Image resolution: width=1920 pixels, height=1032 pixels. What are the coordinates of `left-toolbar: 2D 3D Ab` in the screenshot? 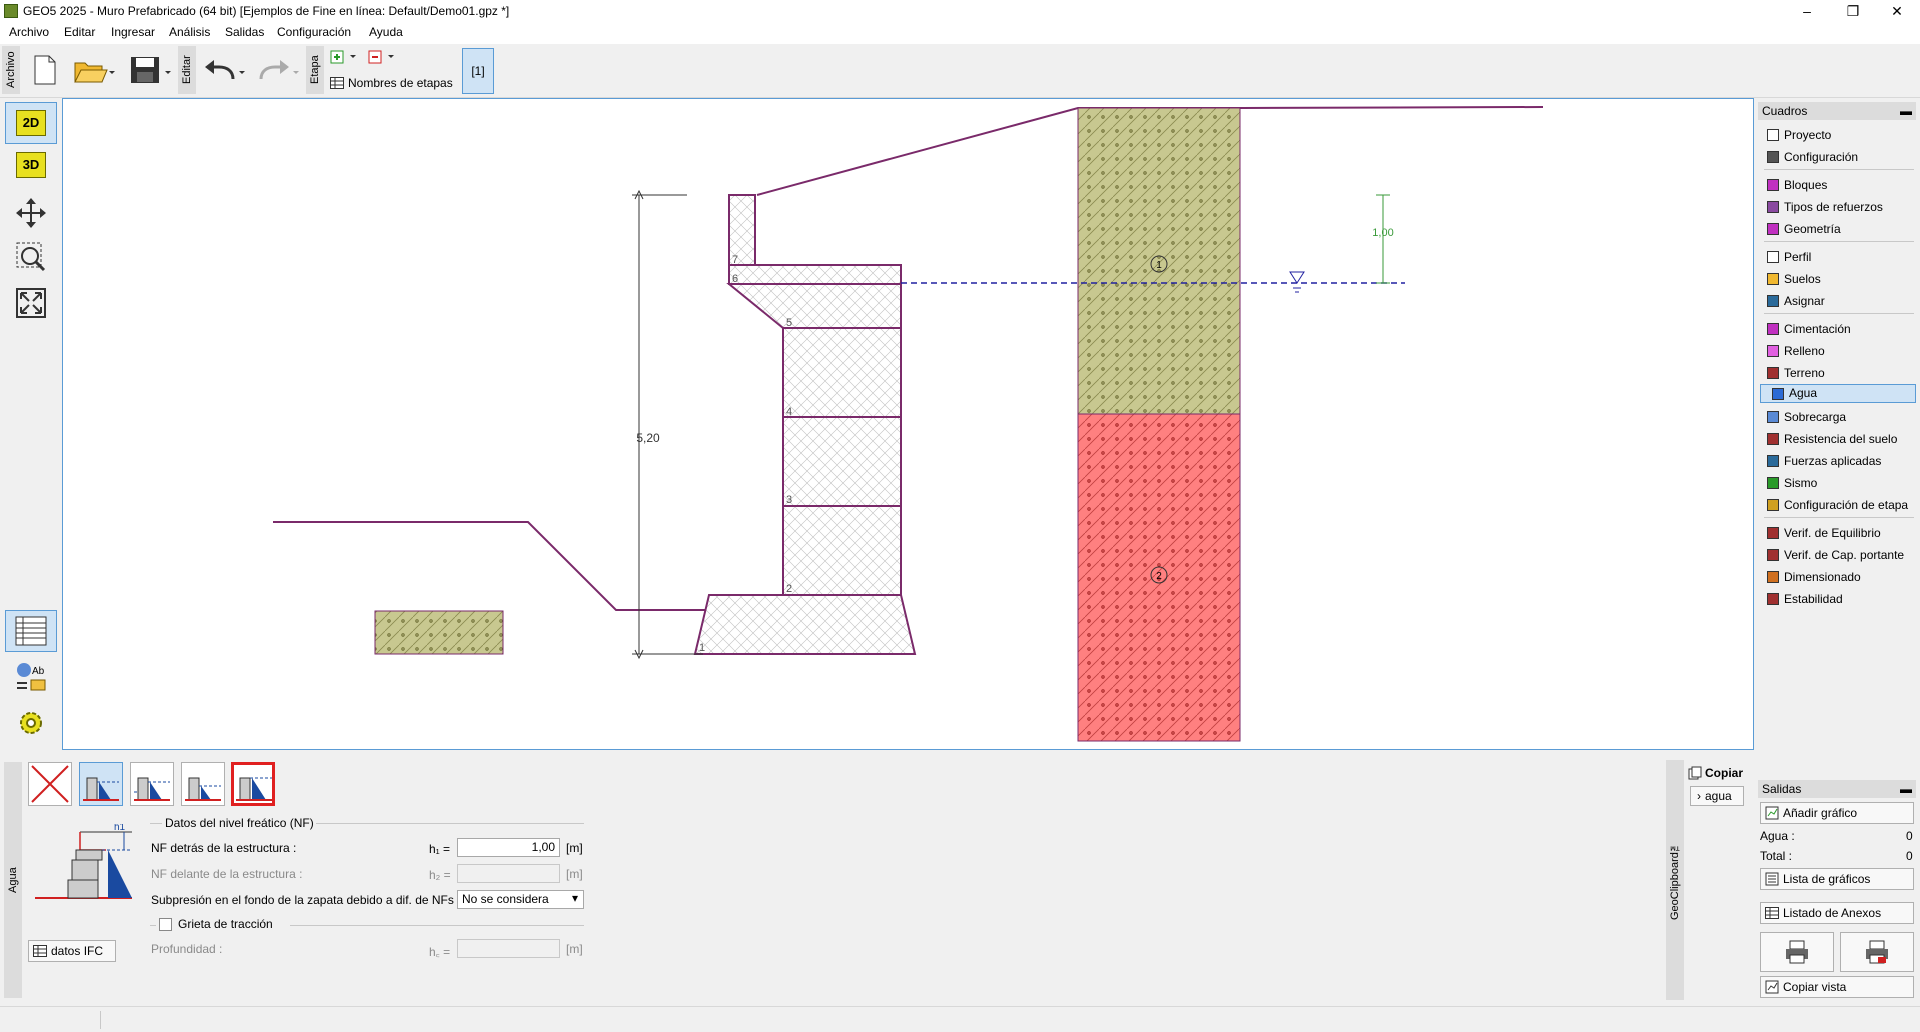 It's located at (31, 424).